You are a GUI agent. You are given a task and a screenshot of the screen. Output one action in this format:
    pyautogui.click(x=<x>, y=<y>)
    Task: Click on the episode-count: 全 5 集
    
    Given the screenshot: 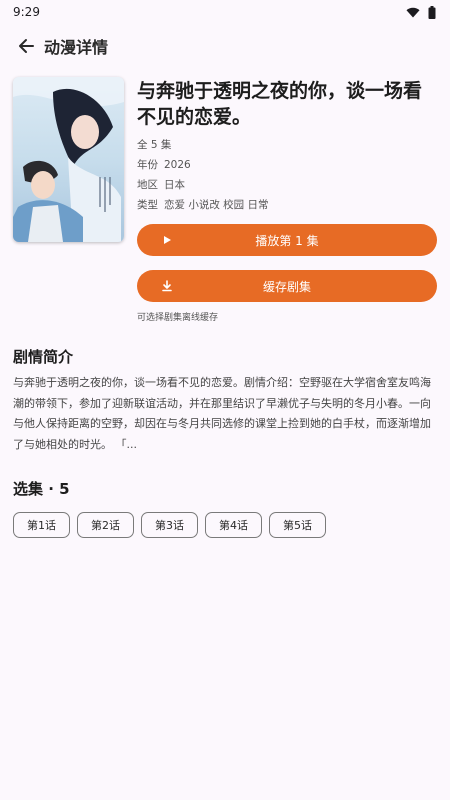 What is the action you would take?
    pyautogui.click(x=154, y=145)
    